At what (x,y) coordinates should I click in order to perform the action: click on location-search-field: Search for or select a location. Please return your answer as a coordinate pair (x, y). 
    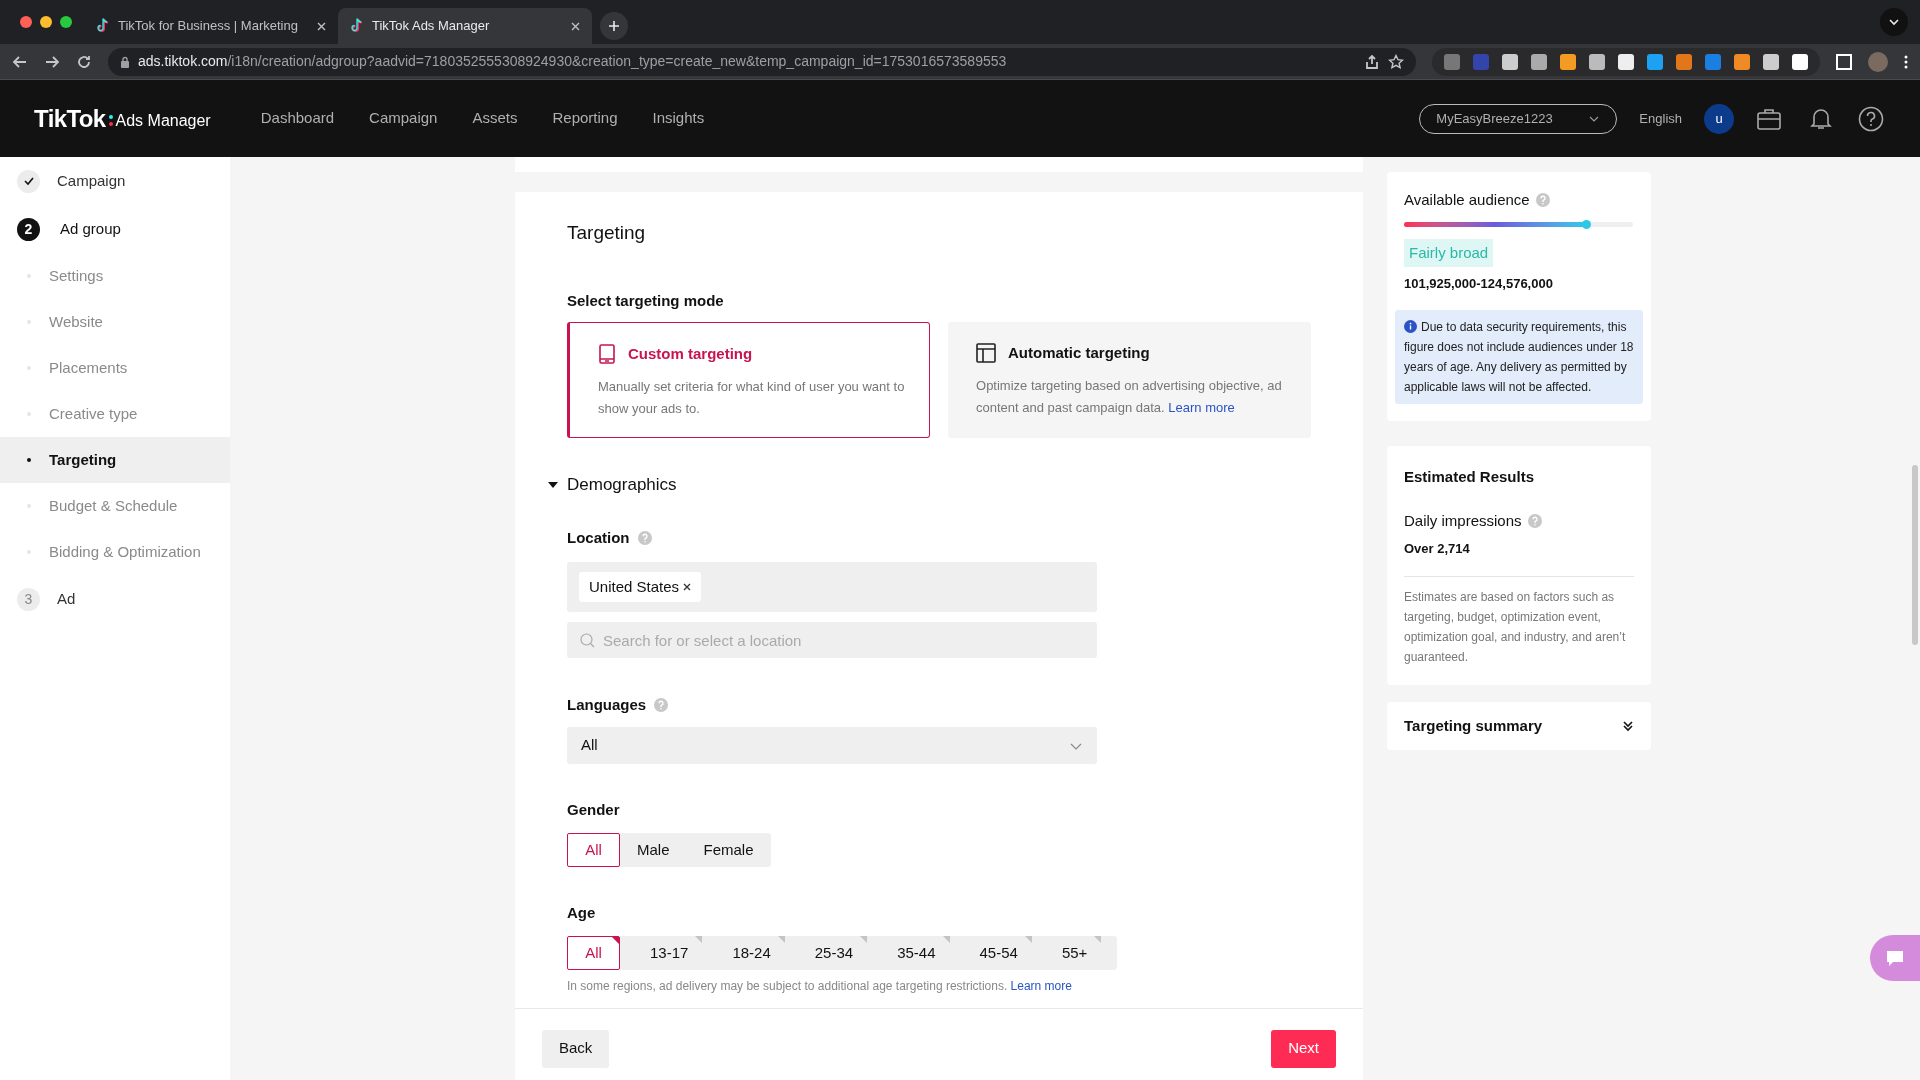
    Looking at the image, I should click on (832, 640).